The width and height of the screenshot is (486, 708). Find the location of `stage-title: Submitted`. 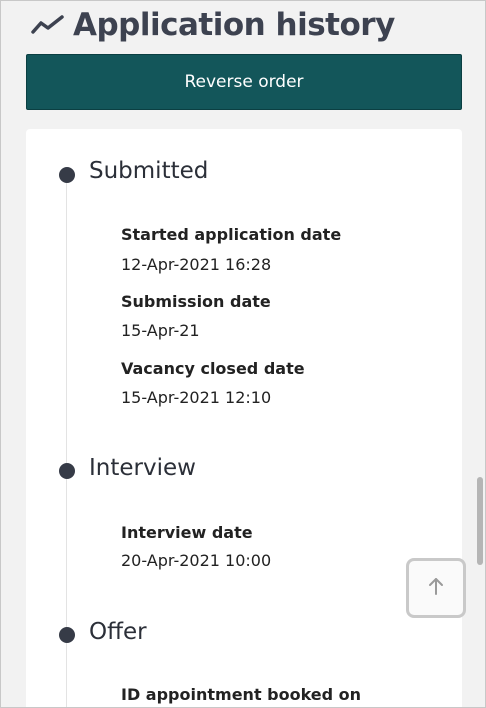

stage-title: Submitted is located at coordinates (149, 171).